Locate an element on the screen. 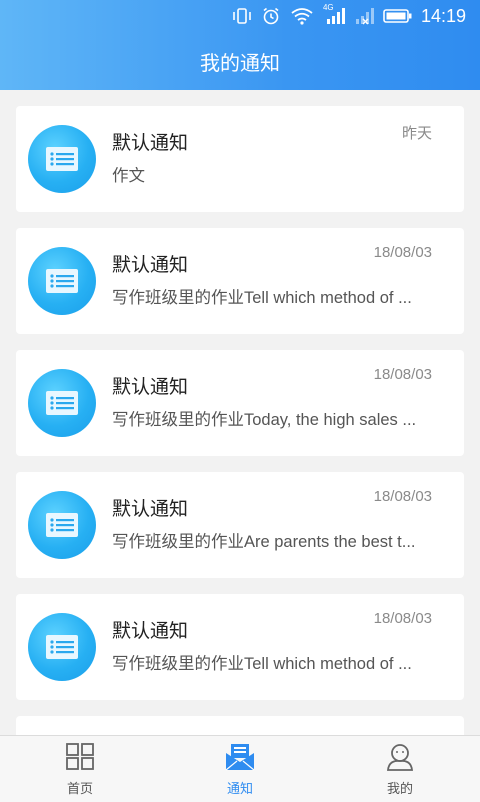 The height and width of the screenshot is (802, 480). mail-notice-icon is located at coordinates (240, 759).